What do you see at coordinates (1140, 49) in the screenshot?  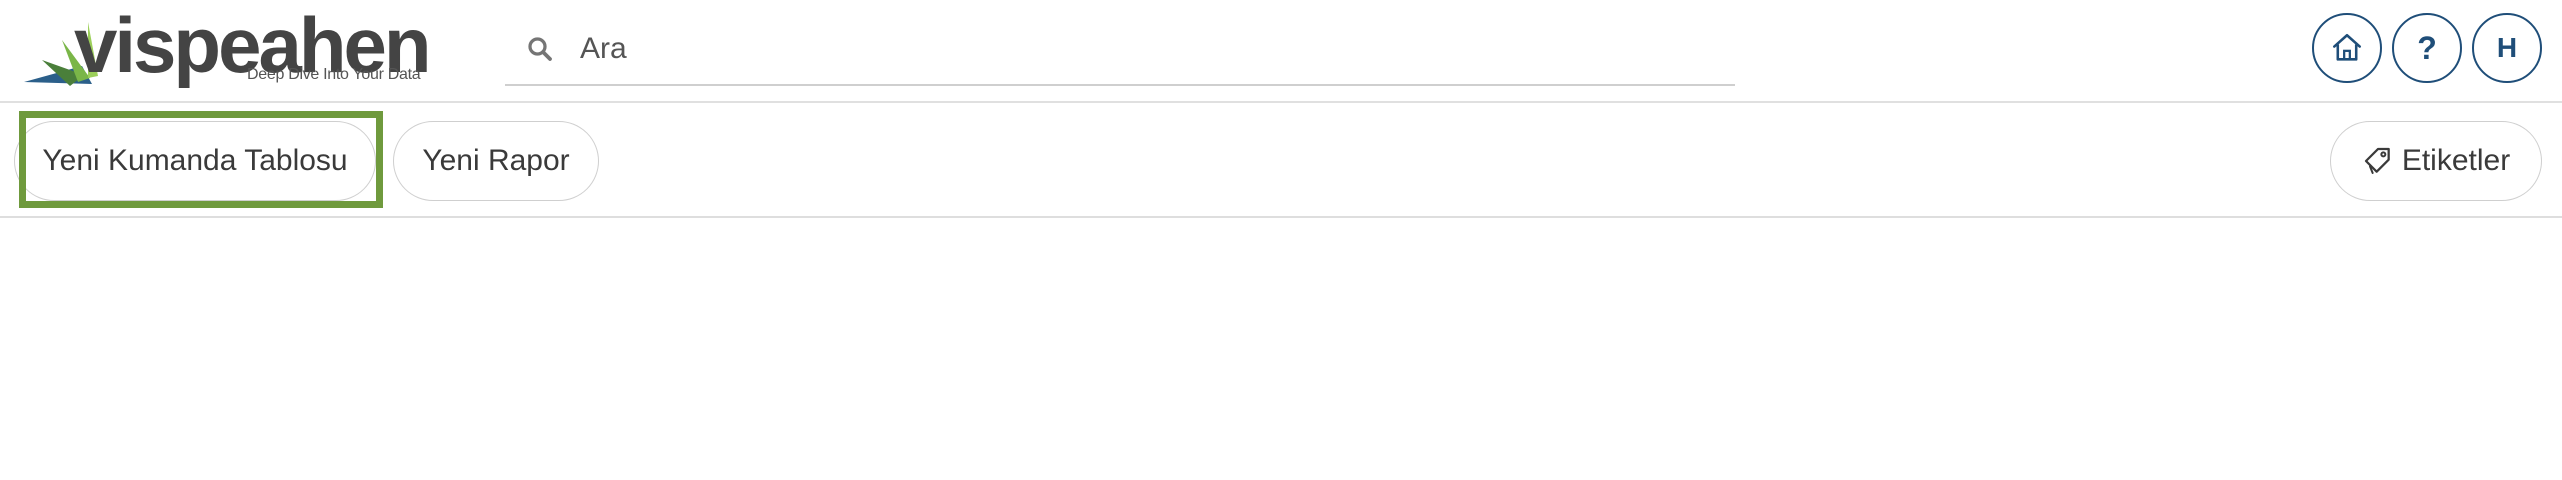 I see `search-input` at bounding box center [1140, 49].